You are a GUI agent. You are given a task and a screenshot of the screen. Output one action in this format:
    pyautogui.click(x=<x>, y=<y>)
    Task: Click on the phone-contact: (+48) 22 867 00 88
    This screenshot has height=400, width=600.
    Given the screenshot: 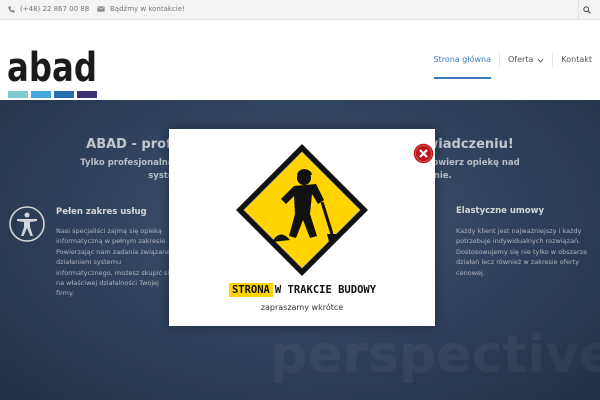 What is the action you would take?
    pyautogui.click(x=48, y=9)
    